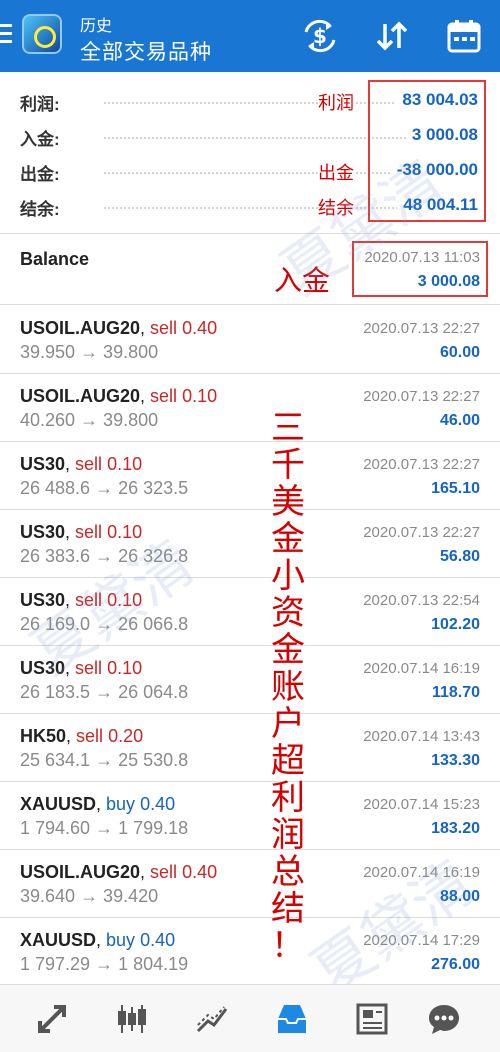  What do you see at coordinates (146, 51) in the screenshot?
I see `header-title: 全部交易品种` at bounding box center [146, 51].